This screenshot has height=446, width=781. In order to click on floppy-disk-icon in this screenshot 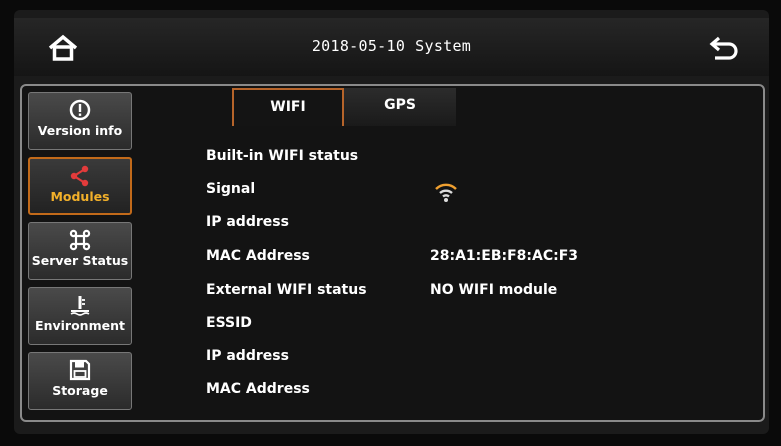, I will do `click(80, 370)`.